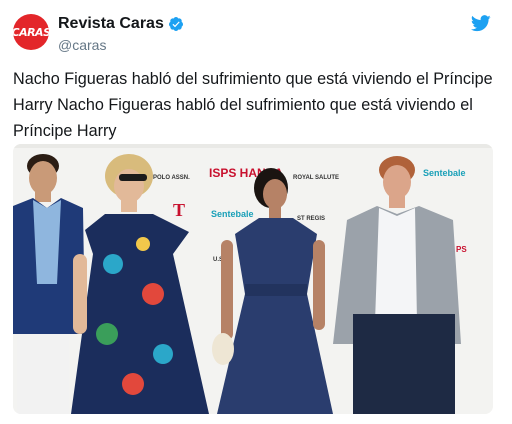 This screenshot has width=512, height=424. I want to click on author-handle: @caras, so click(82, 45).